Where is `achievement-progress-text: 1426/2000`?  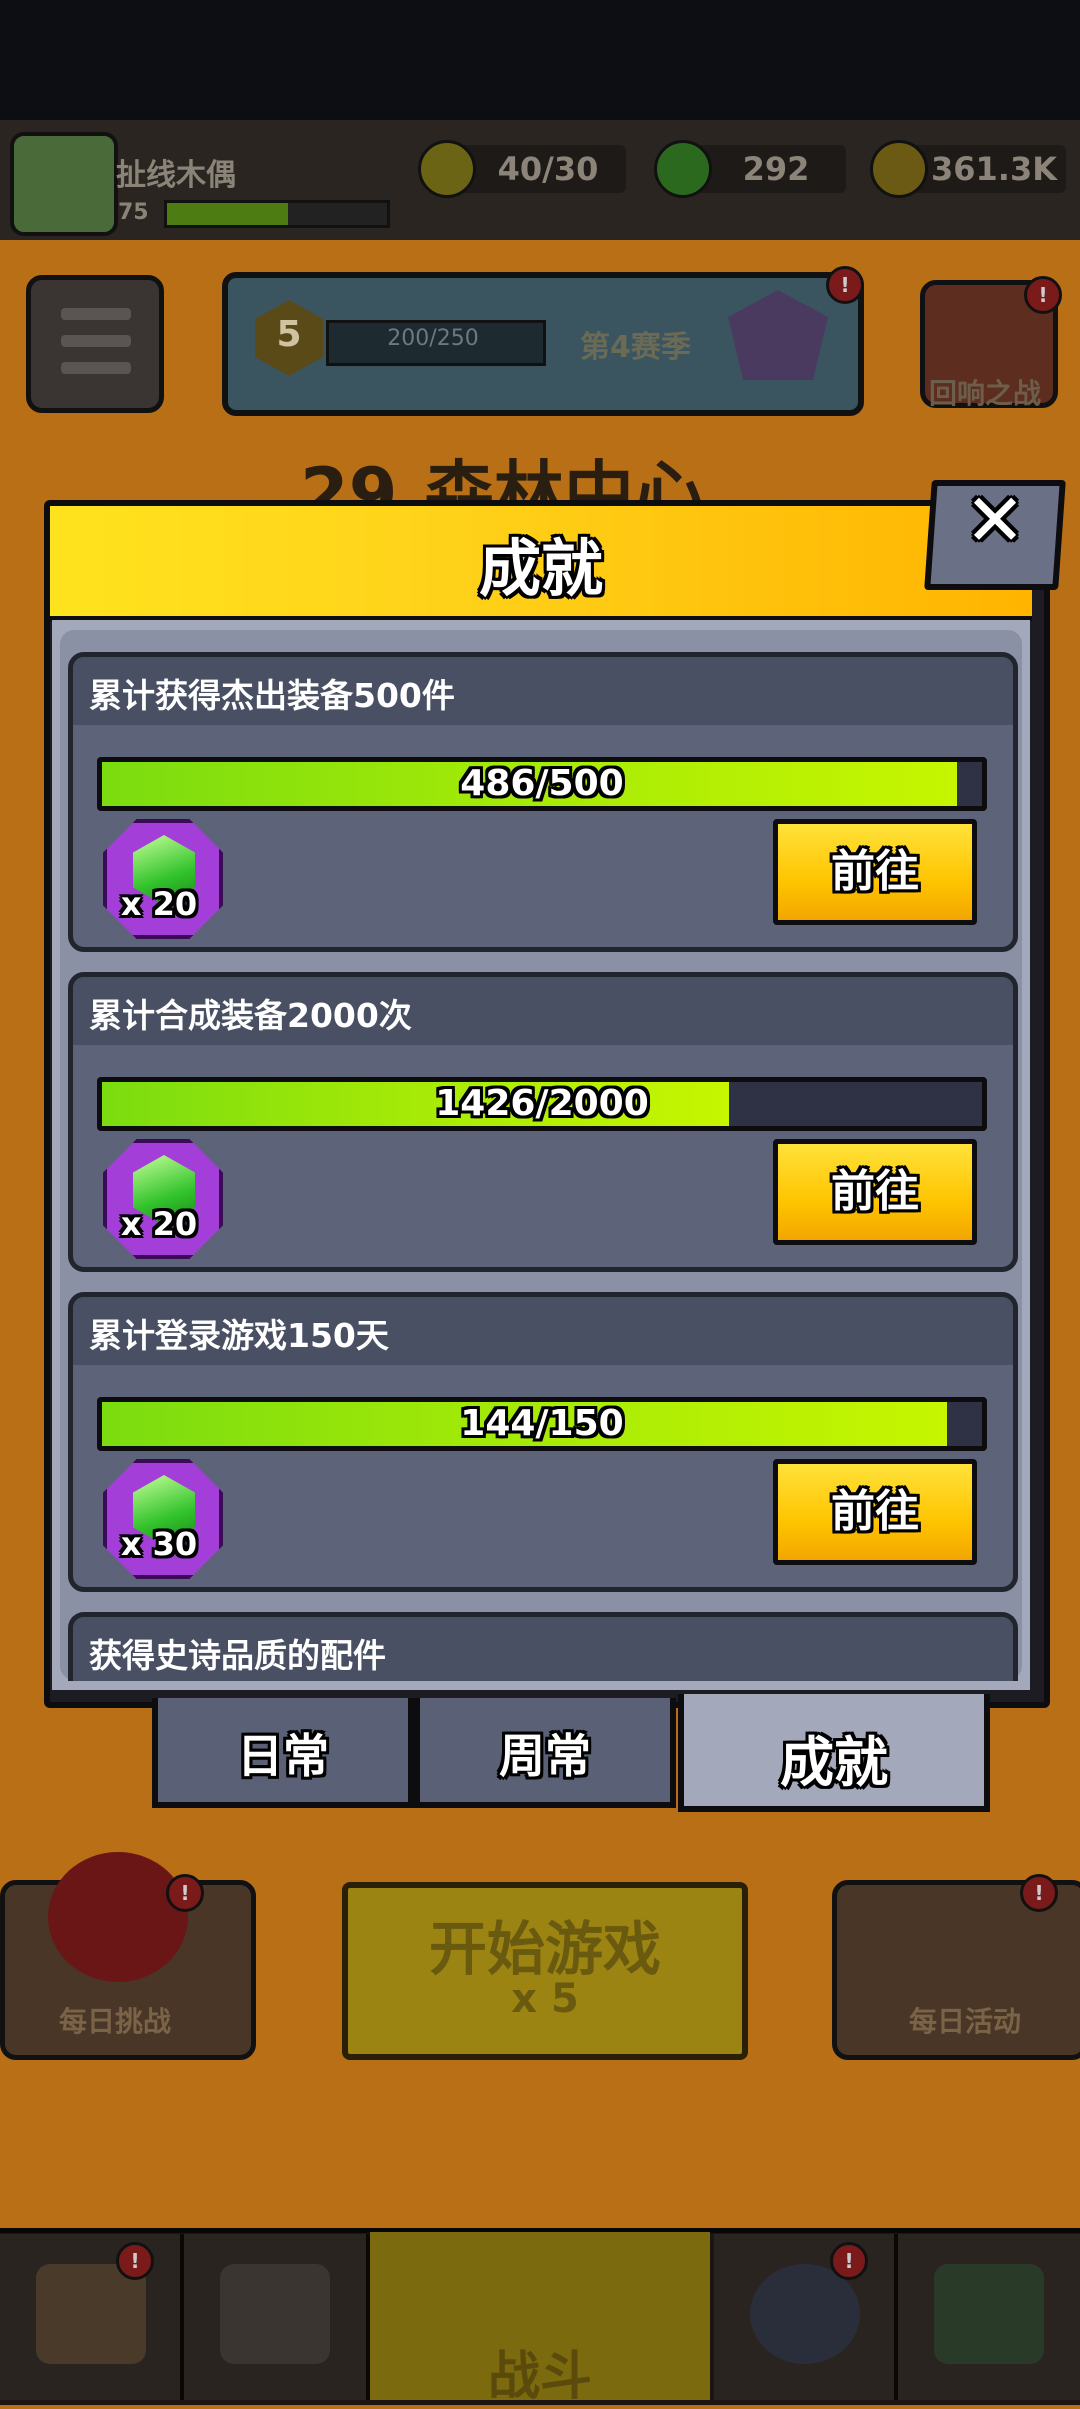 achievement-progress-text: 1426/2000 is located at coordinates (542, 1103).